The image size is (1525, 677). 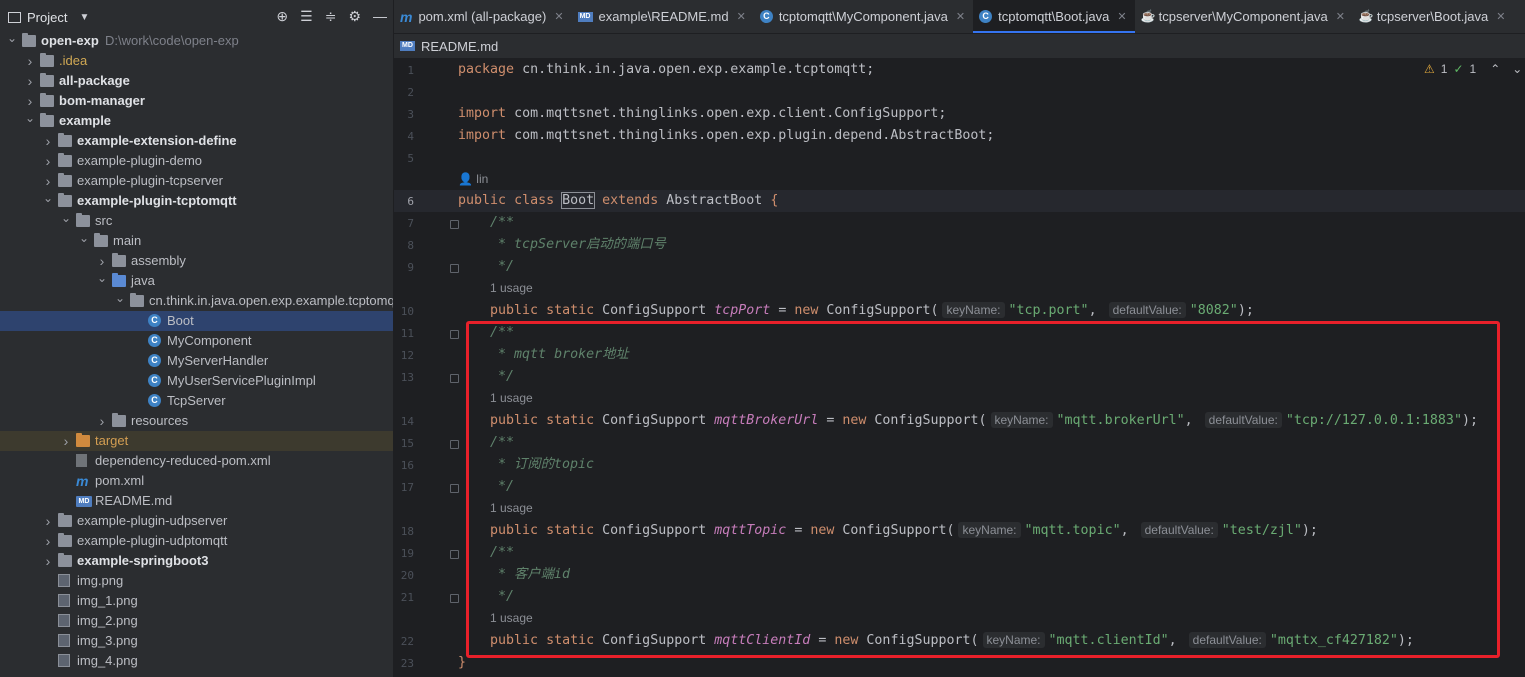 I want to click on tree-row: › resources, so click(x=196, y=421).